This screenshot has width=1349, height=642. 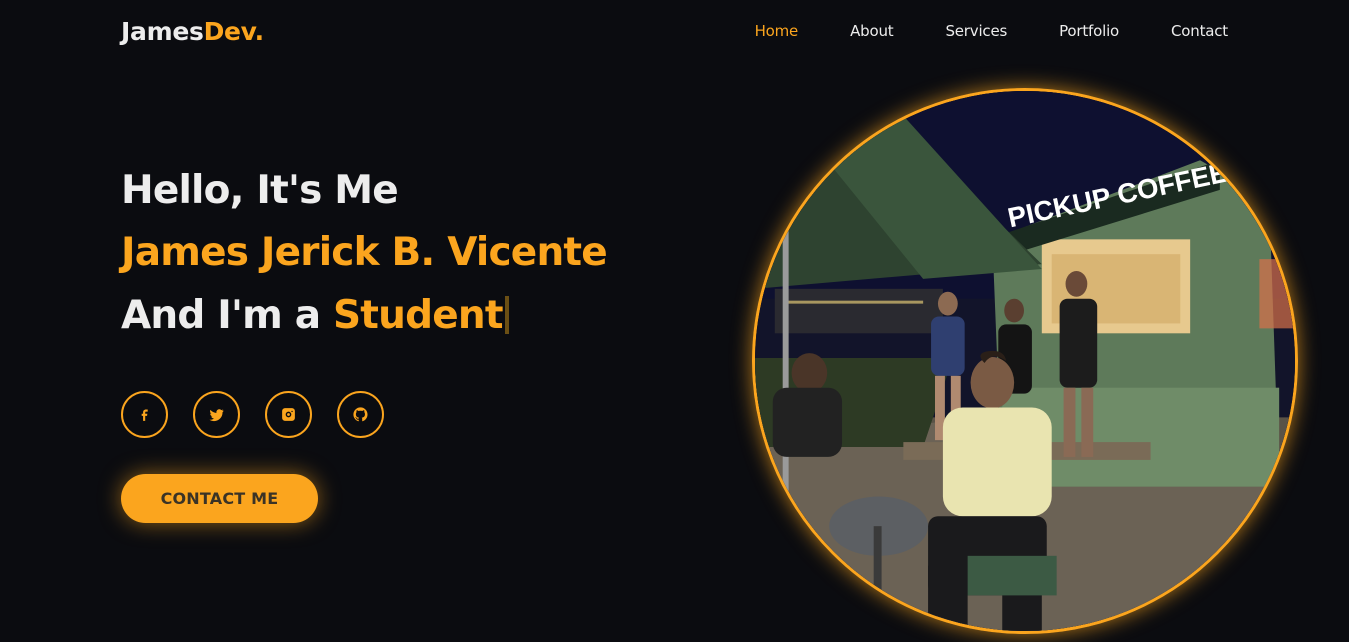 I want to click on facebook-link, so click(x=144, y=414).